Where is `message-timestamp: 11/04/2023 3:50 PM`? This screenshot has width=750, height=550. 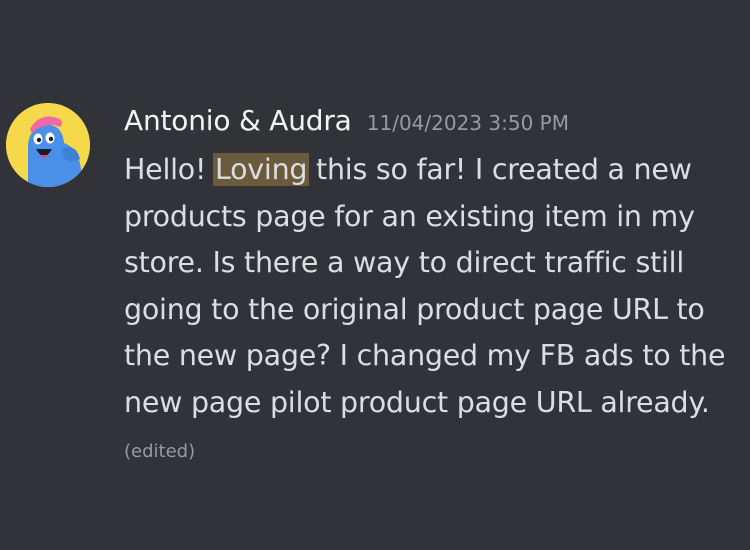
message-timestamp: 11/04/2023 3:50 PM is located at coordinates (467, 123).